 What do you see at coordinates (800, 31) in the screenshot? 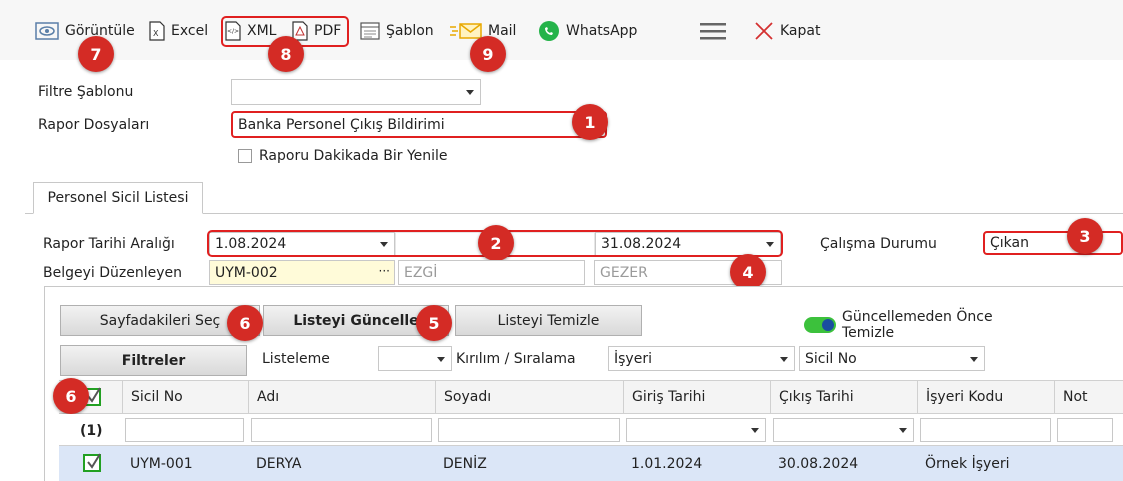
I see `close-label: Kapat` at bounding box center [800, 31].